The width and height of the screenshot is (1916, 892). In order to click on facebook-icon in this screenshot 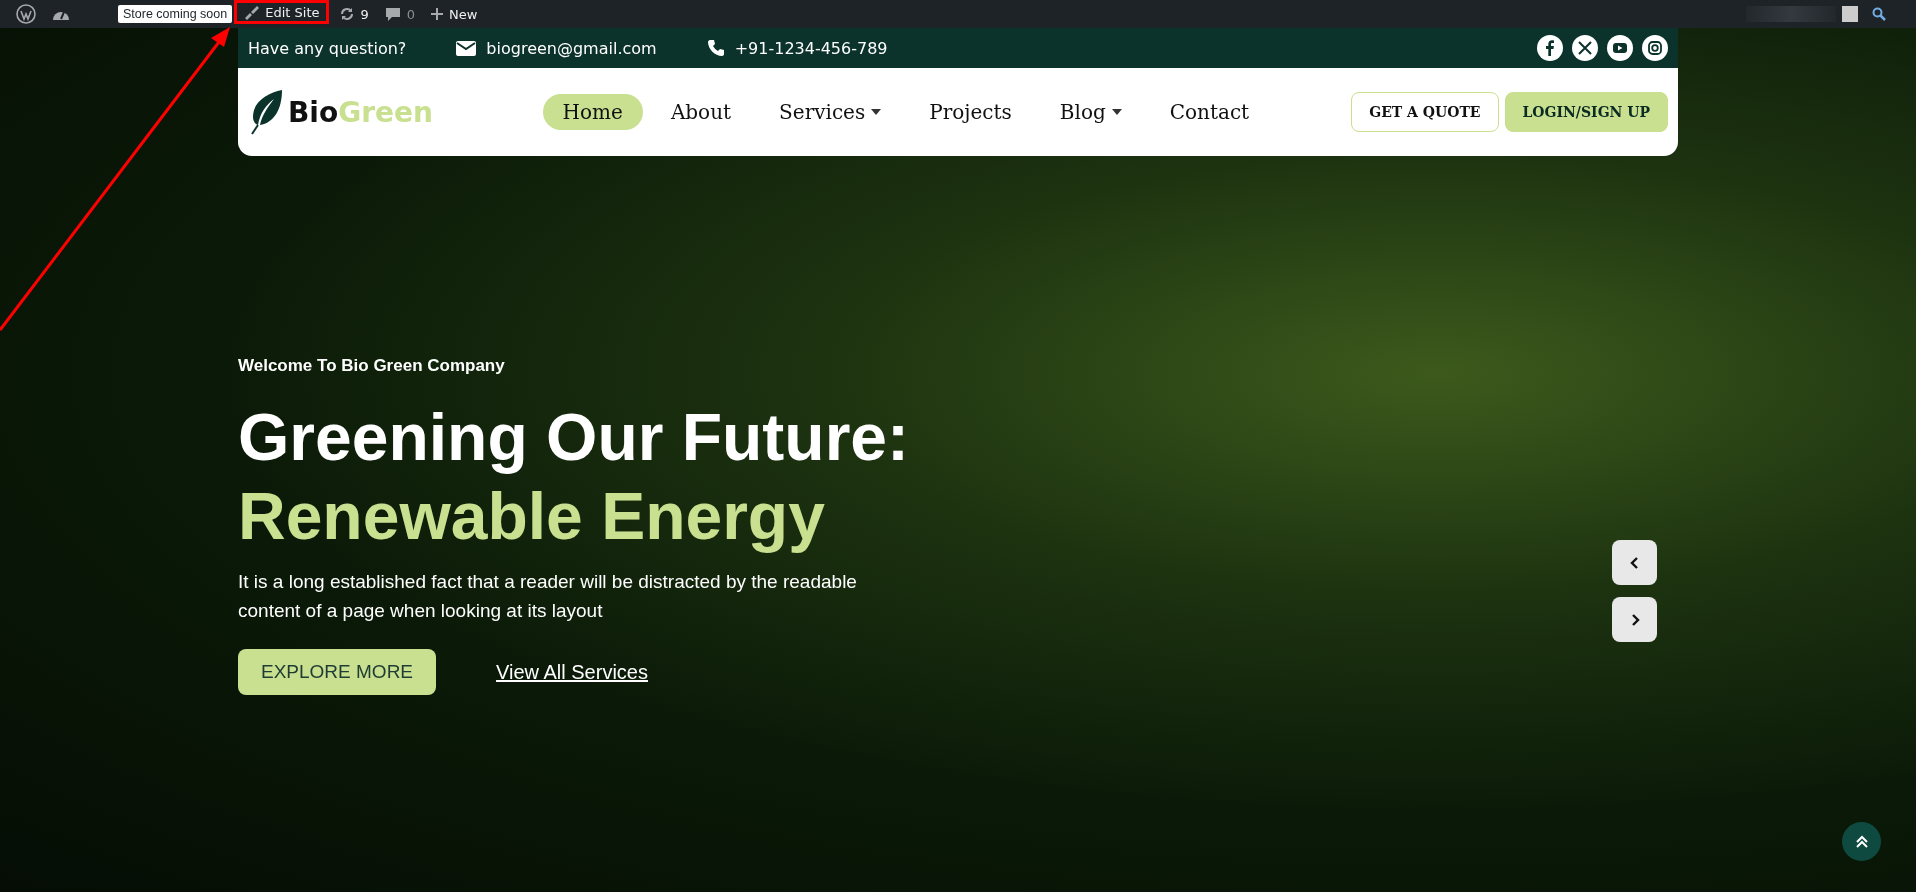, I will do `click(1550, 48)`.